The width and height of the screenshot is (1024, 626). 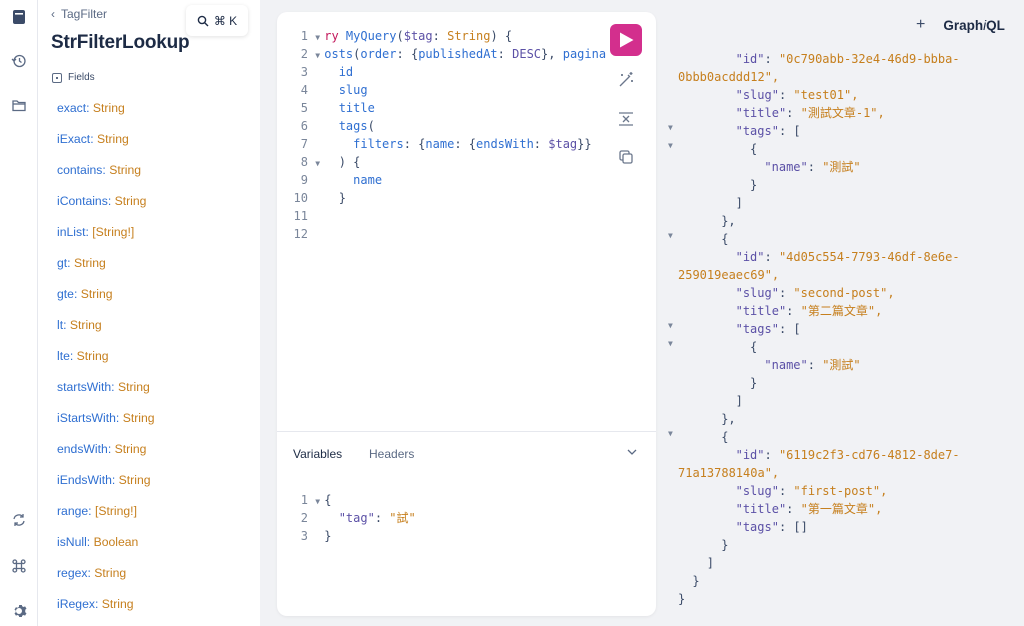 I want to click on field-name: isNull, so click(x=72, y=542).